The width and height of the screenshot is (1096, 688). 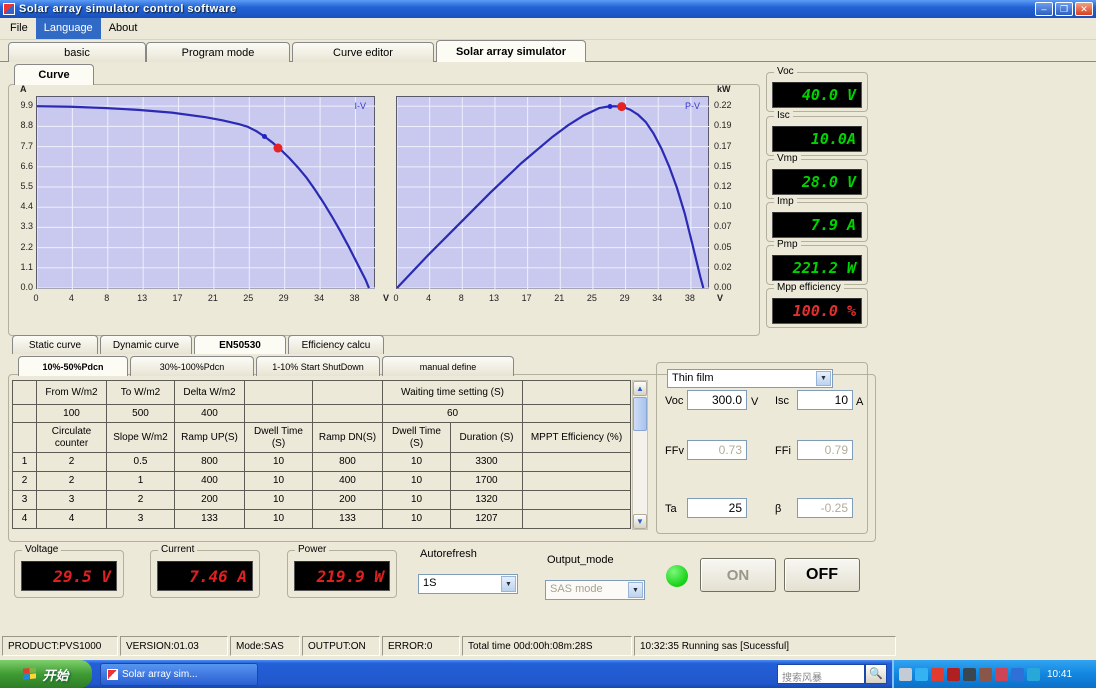 What do you see at coordinates (468, 584) in the screenshot?
I see `autorefresh-select: 1S ▼` at bounding box center [468, 584].